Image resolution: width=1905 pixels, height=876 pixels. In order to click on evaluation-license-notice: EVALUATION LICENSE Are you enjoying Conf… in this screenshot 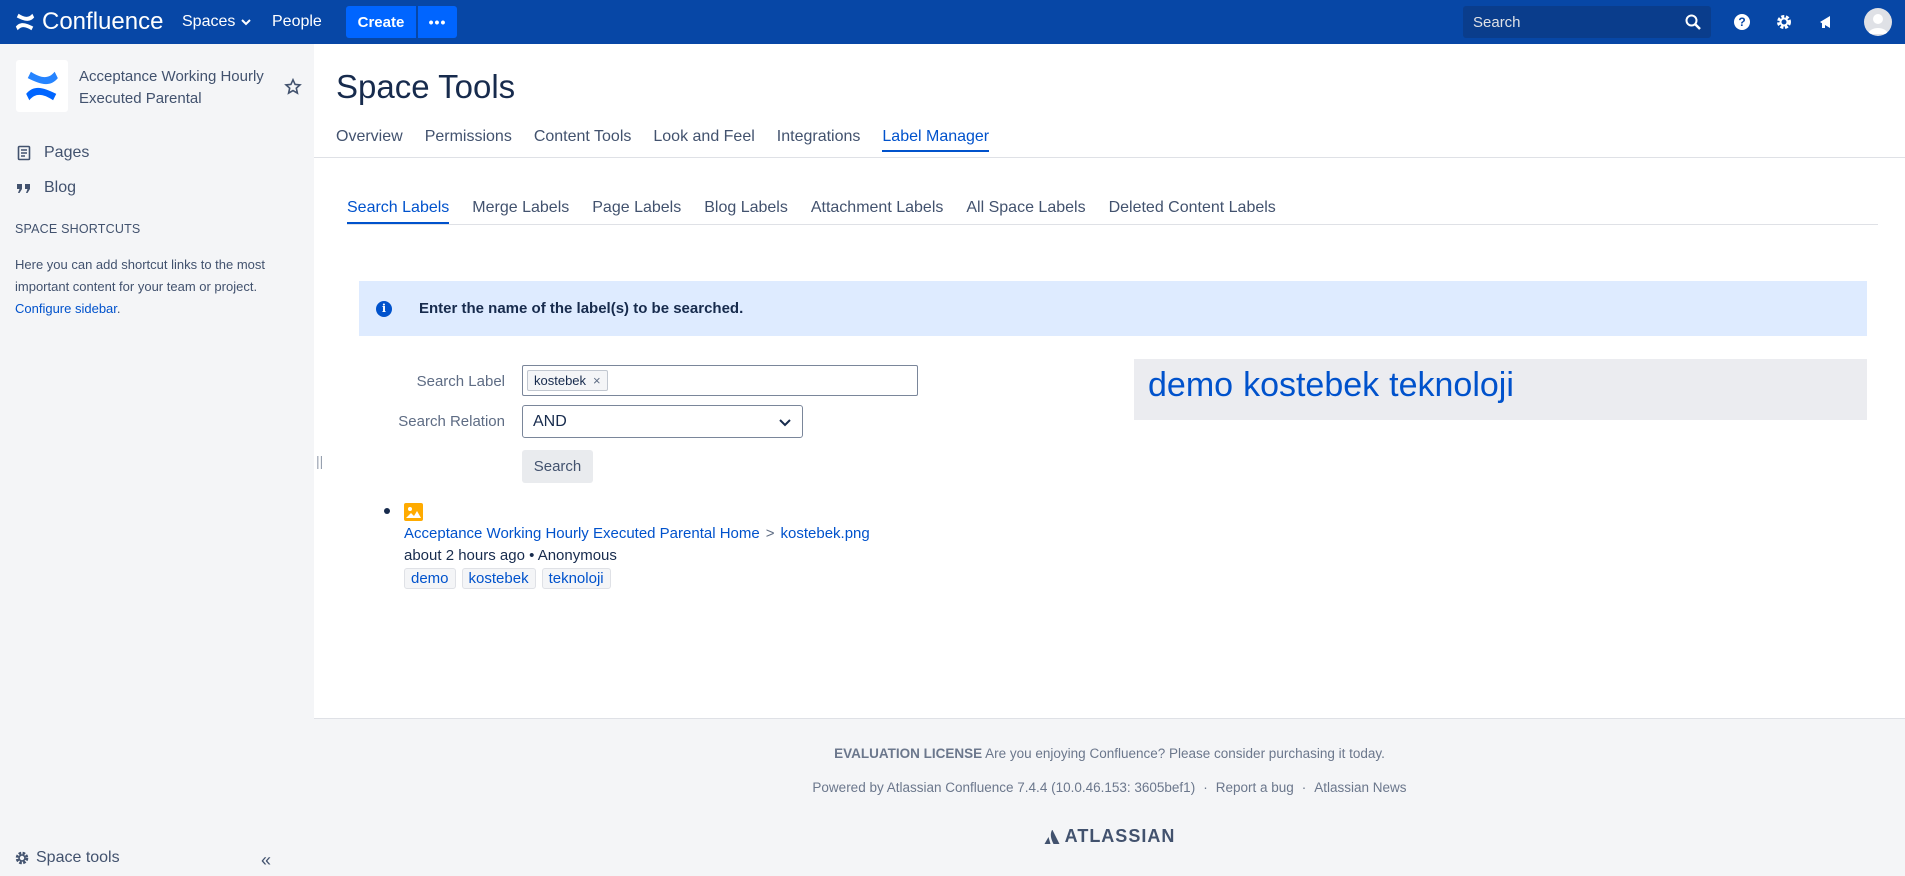, I will do `click(1109, 753)`.